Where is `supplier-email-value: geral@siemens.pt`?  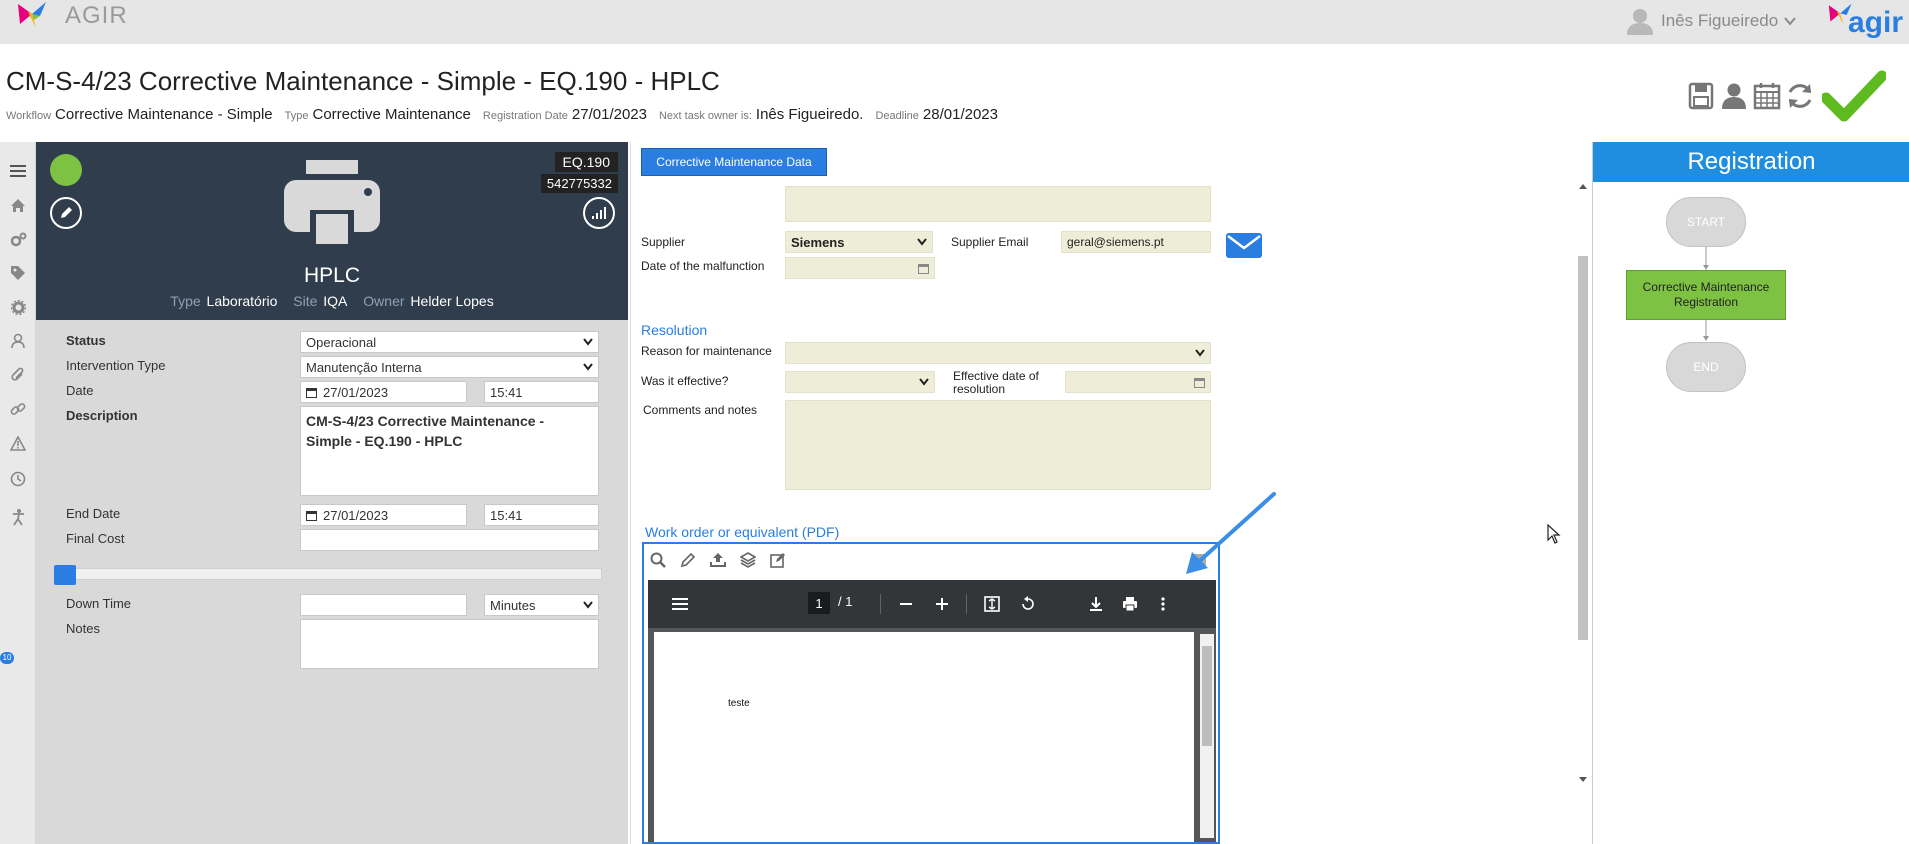 supplier-email-value: geral@siemens.pt is located at coordinates (1115, 242).